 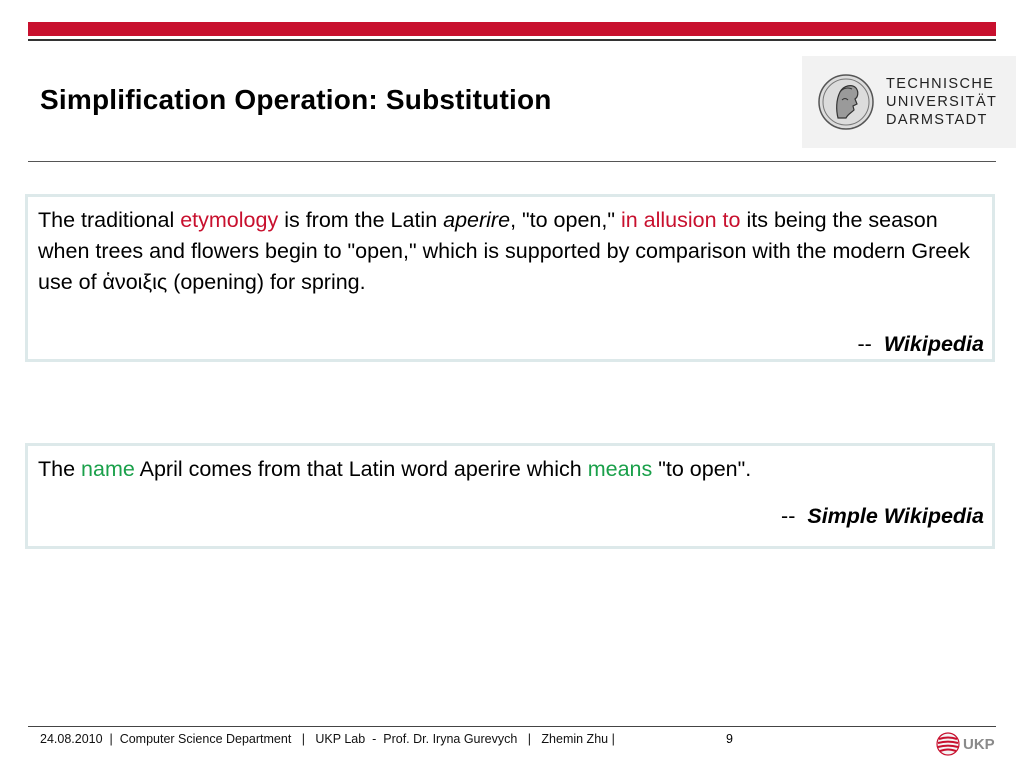 What do you see at coordinates (895, 516) in the screenshot?
I see `source-name: Simple Wikipedia` at bounding box center [895, 516].